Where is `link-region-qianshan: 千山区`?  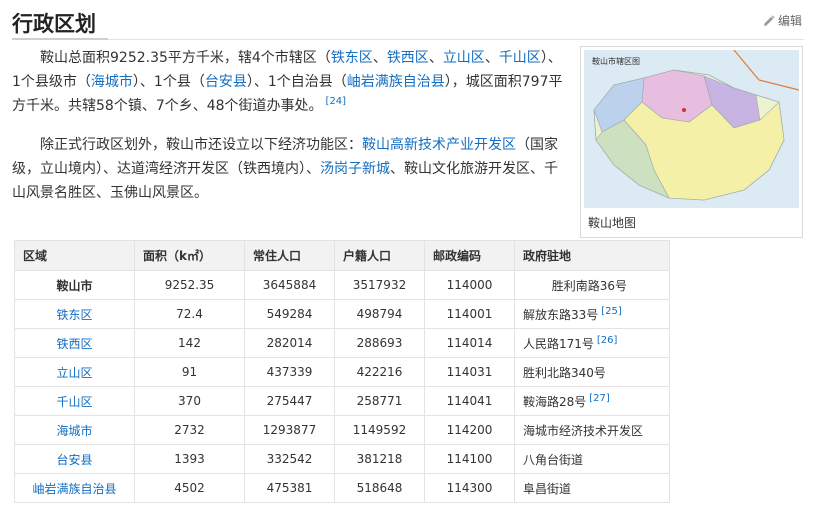 link-region-qianshan: 千山区 is located at coordinates (74, 402).